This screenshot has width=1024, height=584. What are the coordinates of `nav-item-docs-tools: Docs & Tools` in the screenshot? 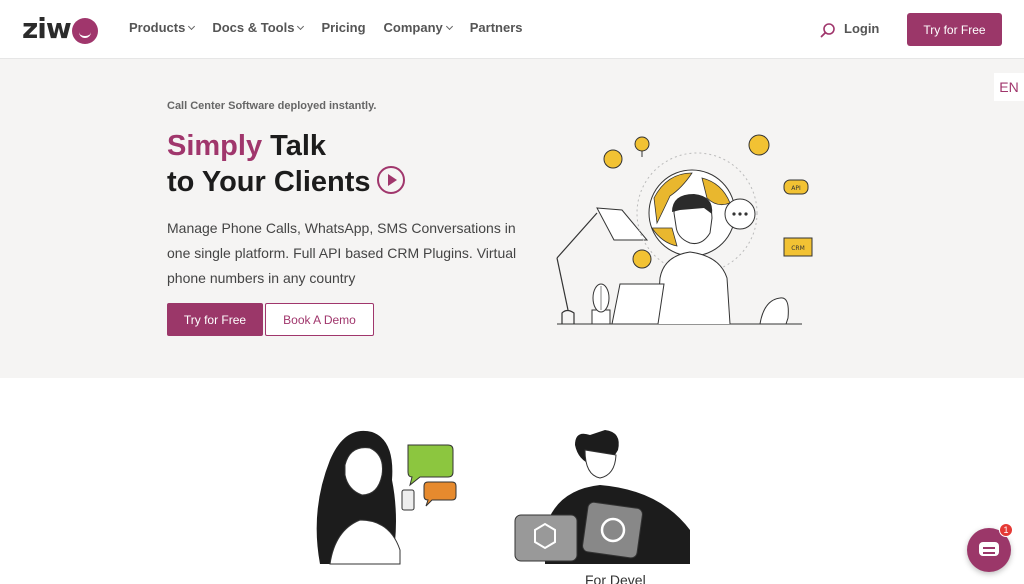 It's located at (258, 27).